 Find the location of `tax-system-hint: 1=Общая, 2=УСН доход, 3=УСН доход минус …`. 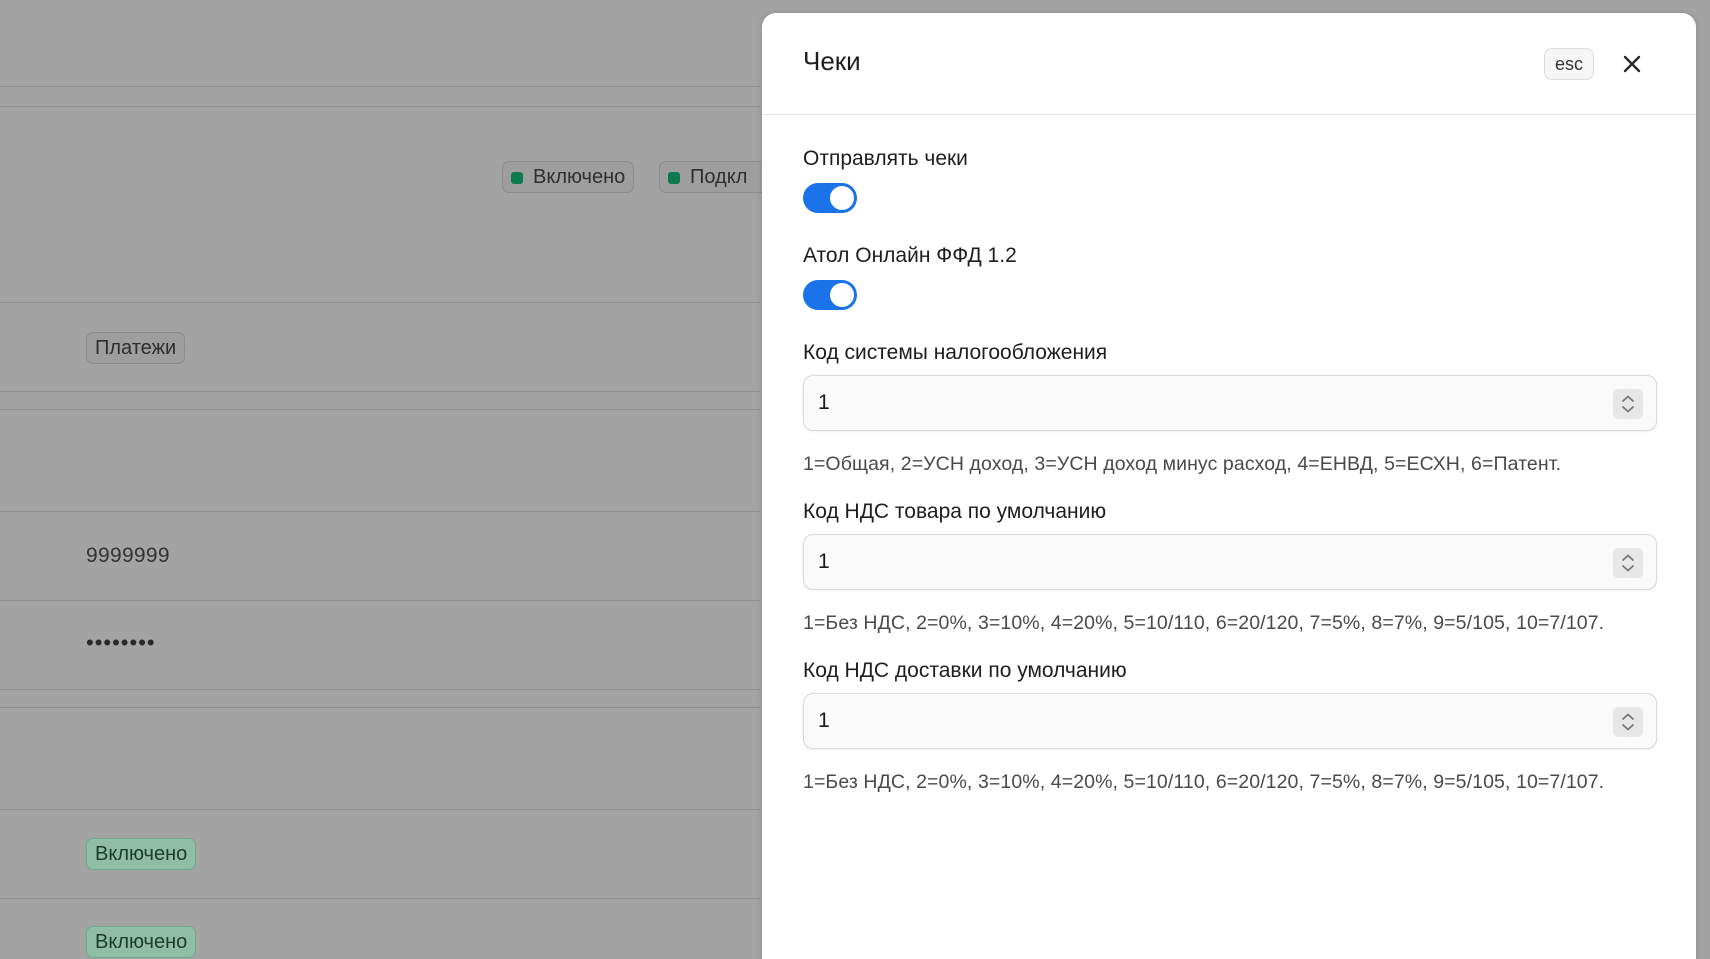

tax-system-hint: 1=Общая, 2=УСН доход, 3=УСН доход минус … is located at coordinates (1182, 464).